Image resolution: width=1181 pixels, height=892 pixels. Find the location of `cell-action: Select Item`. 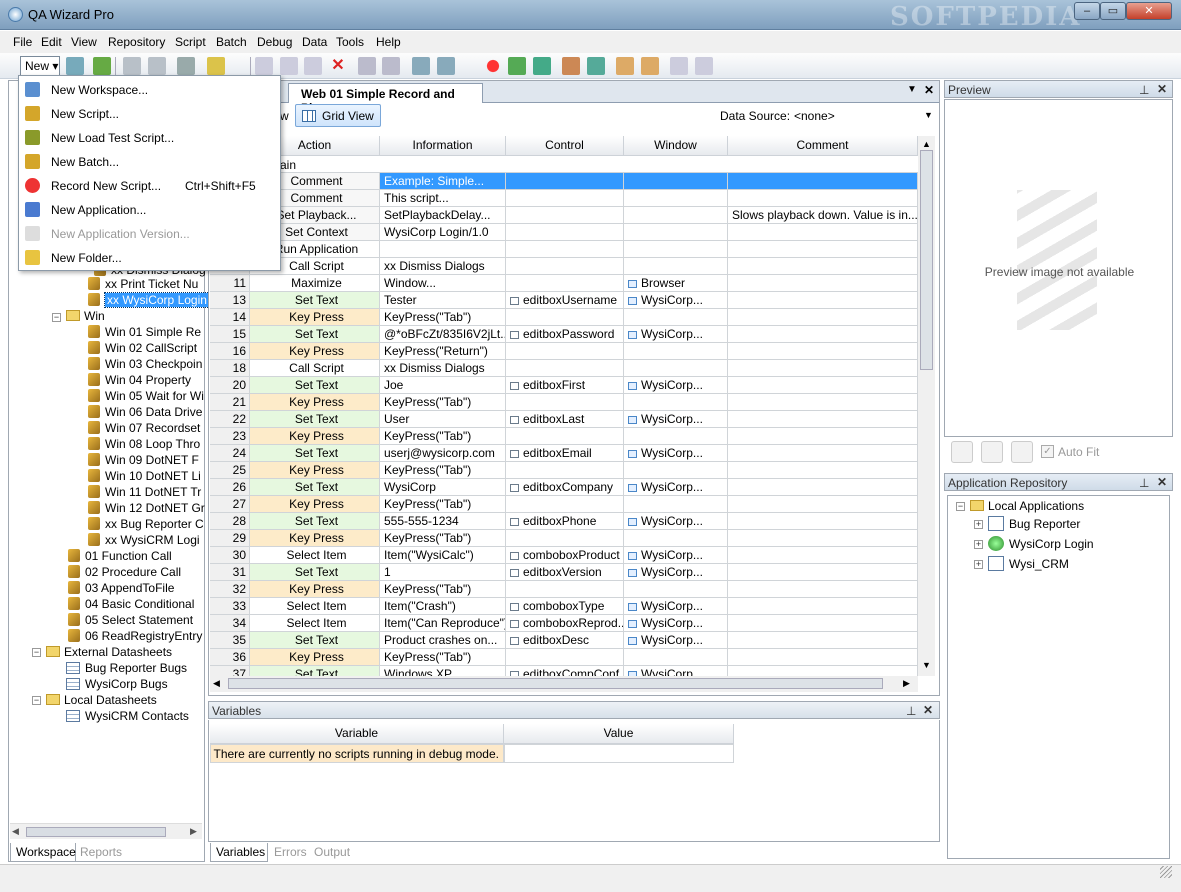

cell-action: Select Item is located at coordinates (315, 606).